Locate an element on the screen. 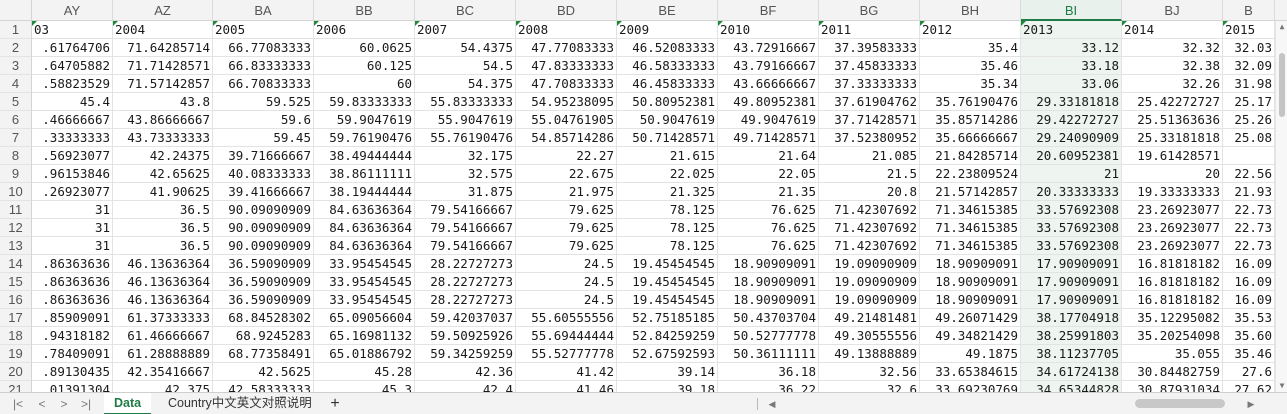  add-sheet-button: + is located at coordinates (335, 403).